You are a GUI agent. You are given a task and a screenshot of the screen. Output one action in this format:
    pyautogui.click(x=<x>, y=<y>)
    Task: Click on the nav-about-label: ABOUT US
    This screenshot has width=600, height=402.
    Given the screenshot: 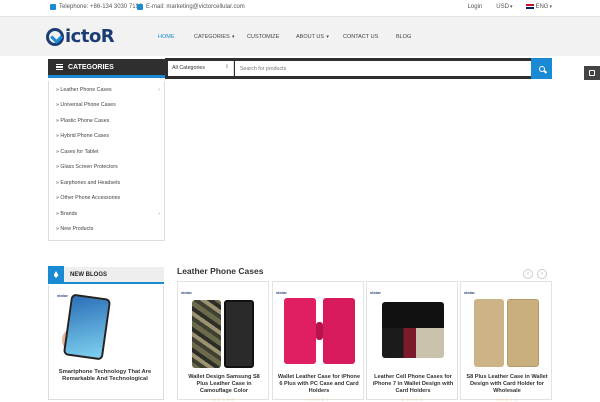 What is the action you would take?
    pyautogui.click(x=310, y=37)
    